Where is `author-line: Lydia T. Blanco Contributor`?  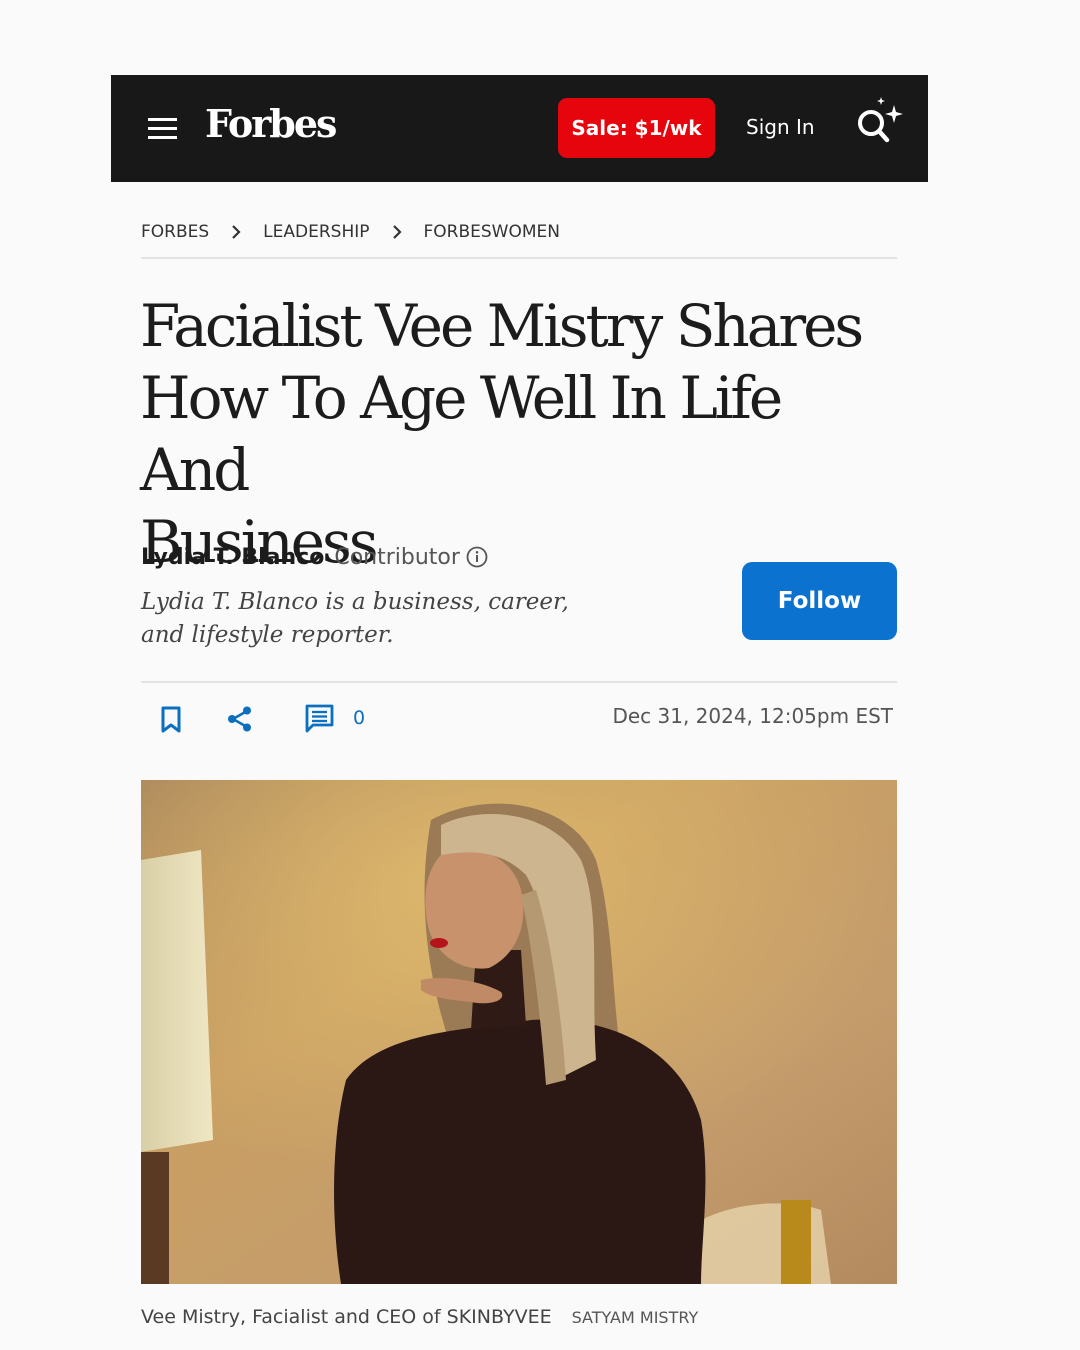 author-line: Lydia T. Blanco Contributor is located at coordinates (314, 557).